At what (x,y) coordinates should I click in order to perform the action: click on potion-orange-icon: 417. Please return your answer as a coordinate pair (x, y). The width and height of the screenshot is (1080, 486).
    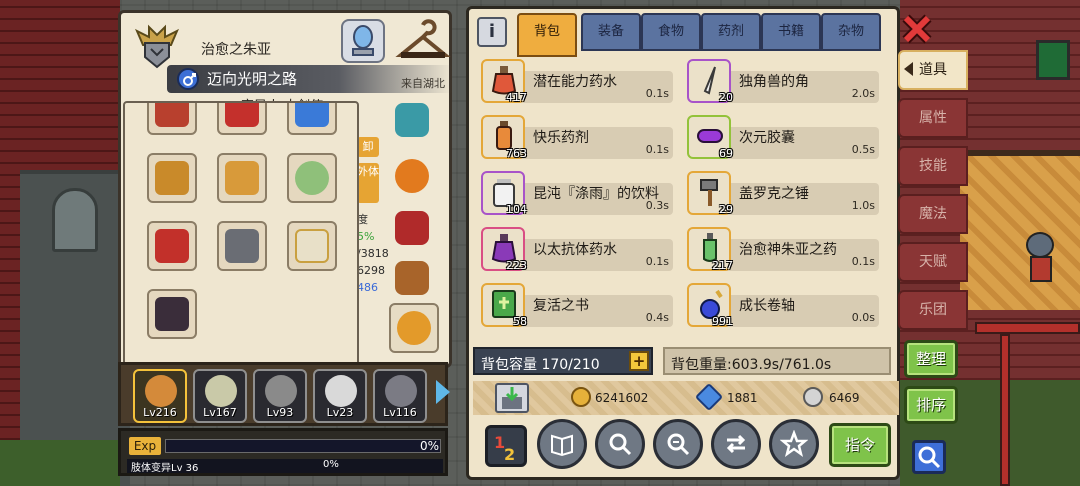
    Looking at the image, I should click on (504, 81).